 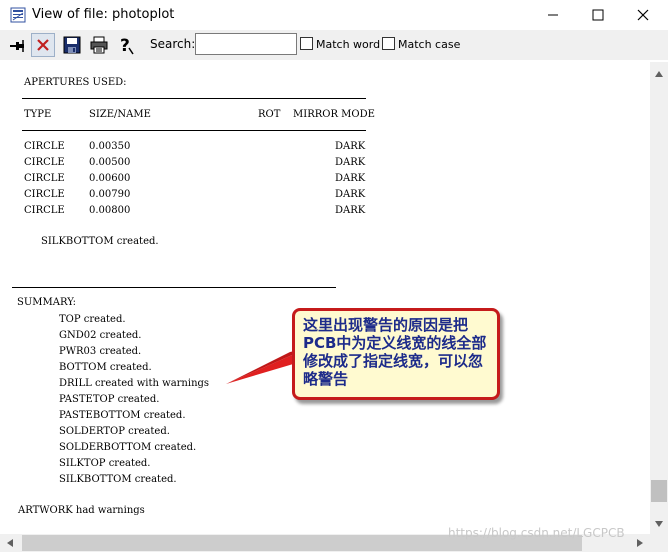 I want to click on summary-heading: SUMMARY:, so click(x=46, y=302).